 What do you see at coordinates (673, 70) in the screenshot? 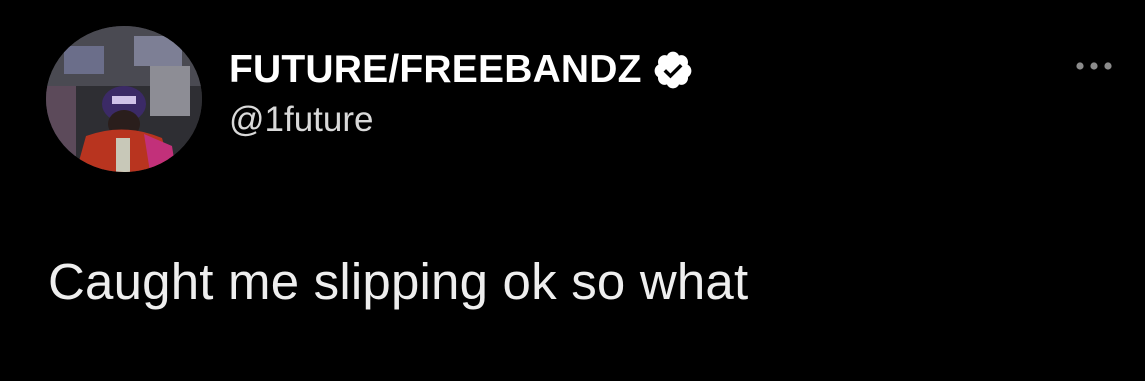
I see `verified-badge-icon` at bounding box center [673, 70].